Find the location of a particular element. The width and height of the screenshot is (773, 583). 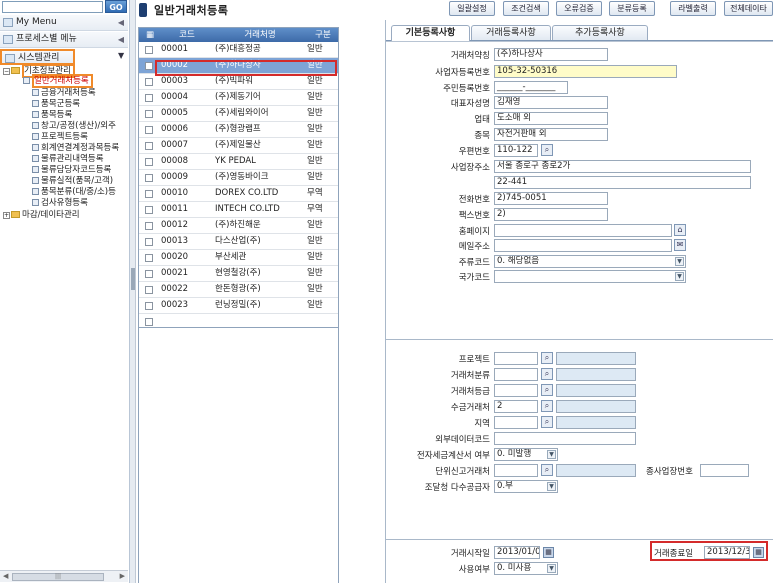

tree-item: 창고/공정(생산)/외주 is located at coordinates (74, 126).